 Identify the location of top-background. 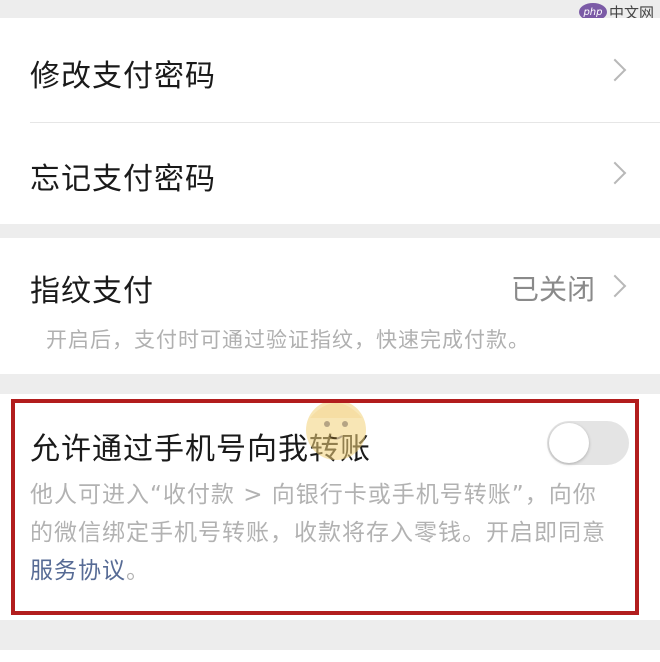
(330, 9).